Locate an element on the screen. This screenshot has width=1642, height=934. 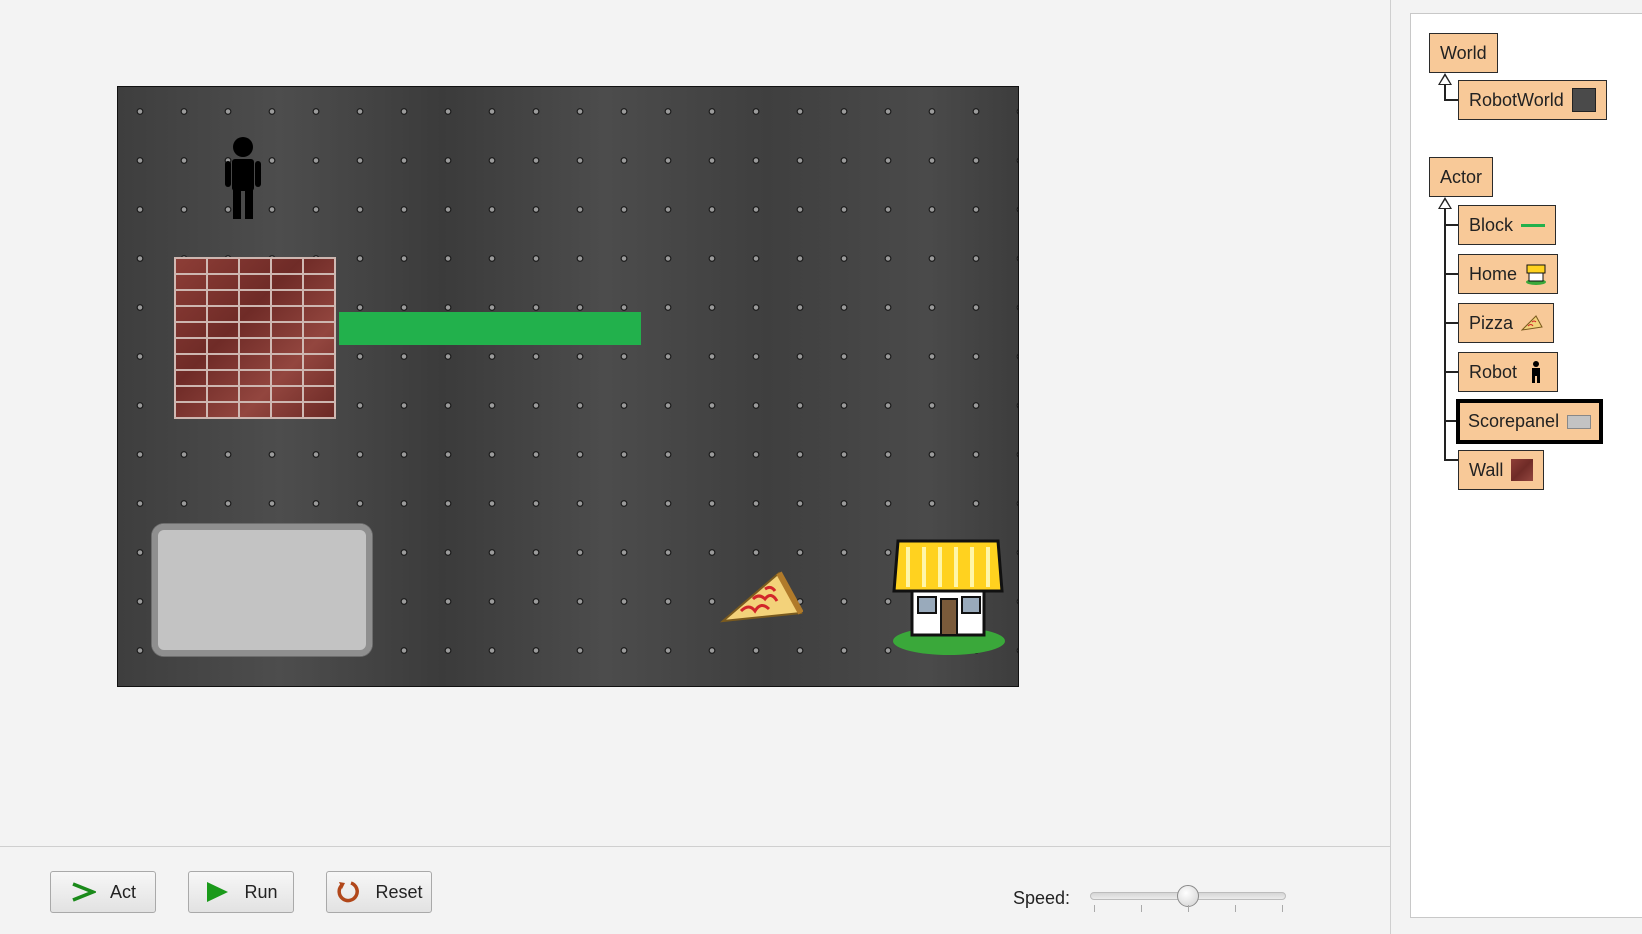
class-world: World is located at coordinates (1463, 53).